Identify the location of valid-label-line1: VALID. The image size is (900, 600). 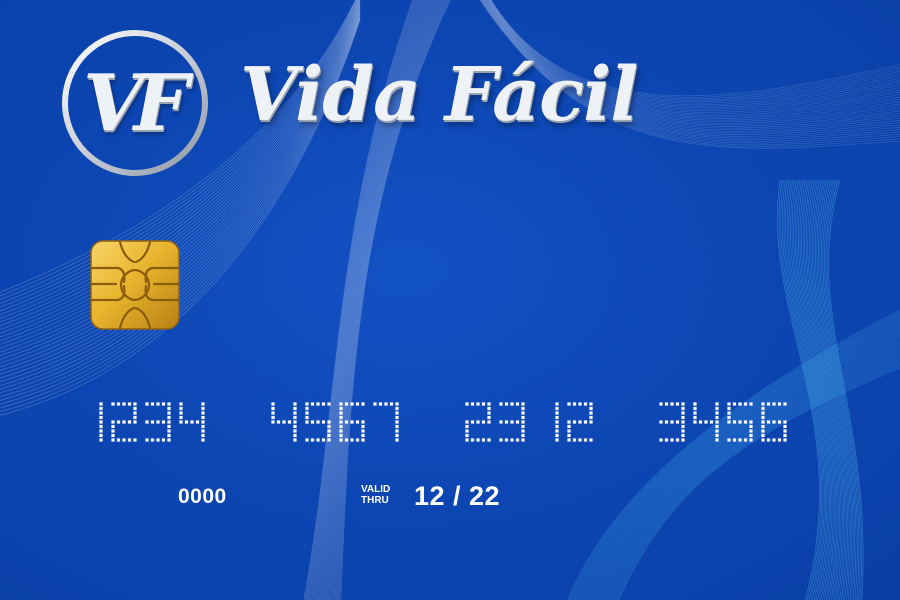
(376, 489).